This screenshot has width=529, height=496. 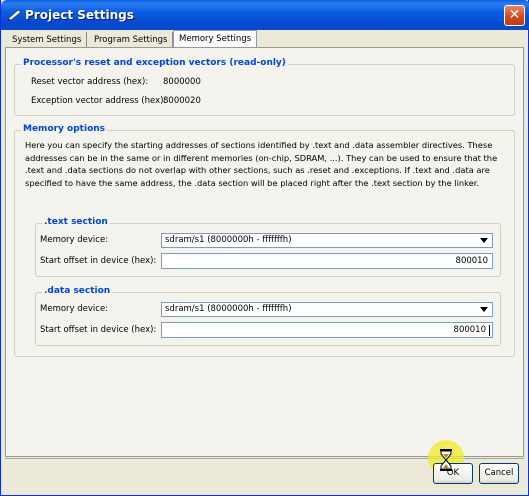 I want to click on tab-label: Memory Settings, so click(x=215, y=39).